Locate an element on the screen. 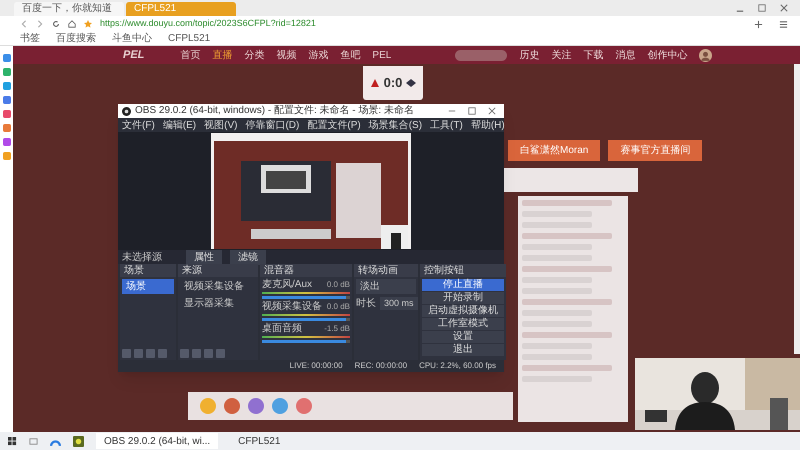 This screenshot has height=450, width=800. toolbar-button: 滤镜 is located at coordinates (248, 257).